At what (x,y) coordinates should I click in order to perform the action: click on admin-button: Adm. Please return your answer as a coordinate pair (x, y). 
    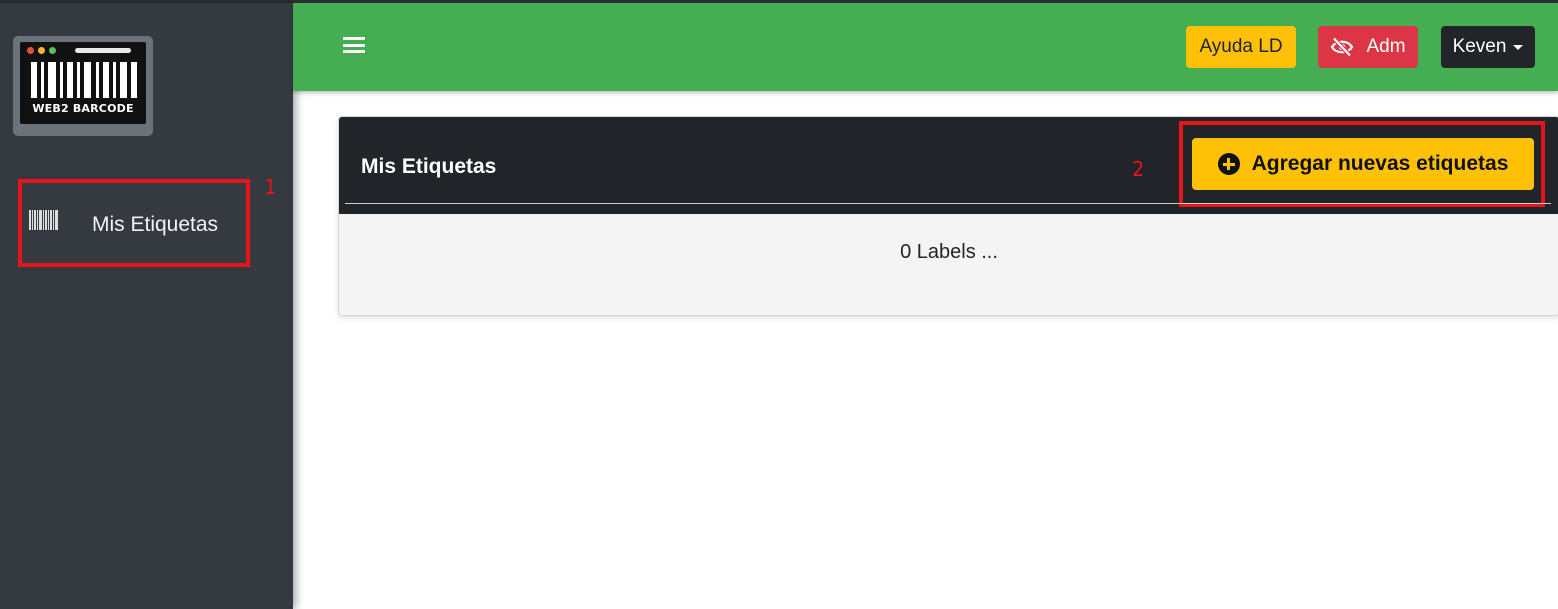
    Looking at the image, I should click on (1368, 47).